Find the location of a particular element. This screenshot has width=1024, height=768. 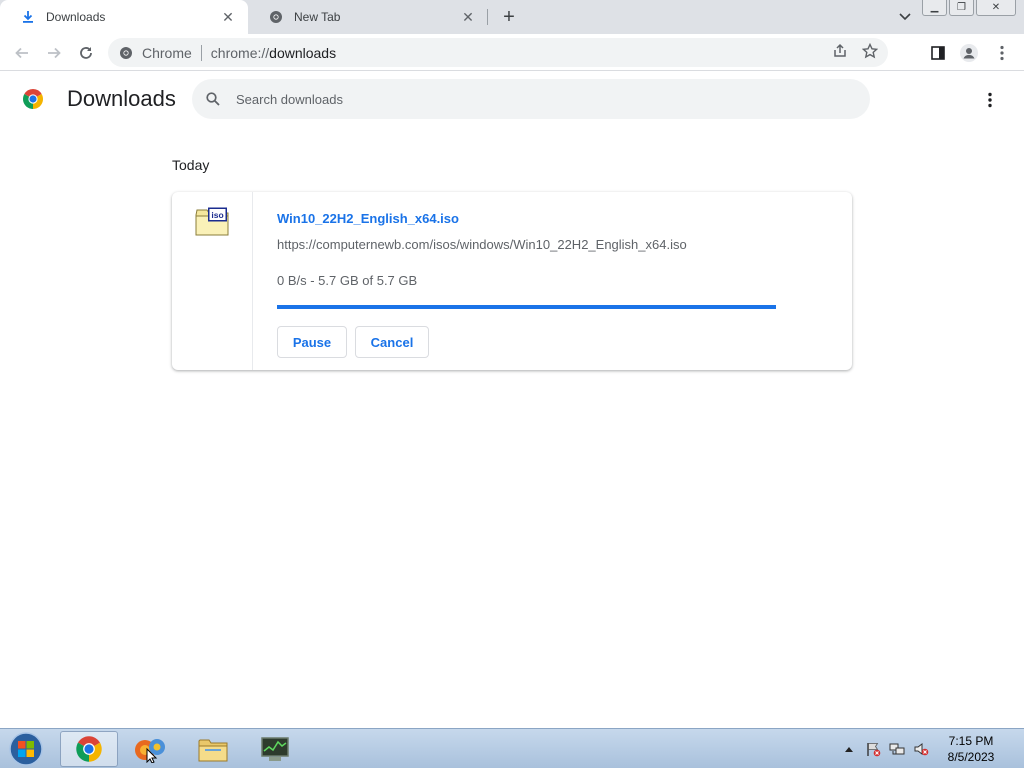

download-file-name-link: Win10_22H2_English_x64.iso is located at coordinates (368, 218).